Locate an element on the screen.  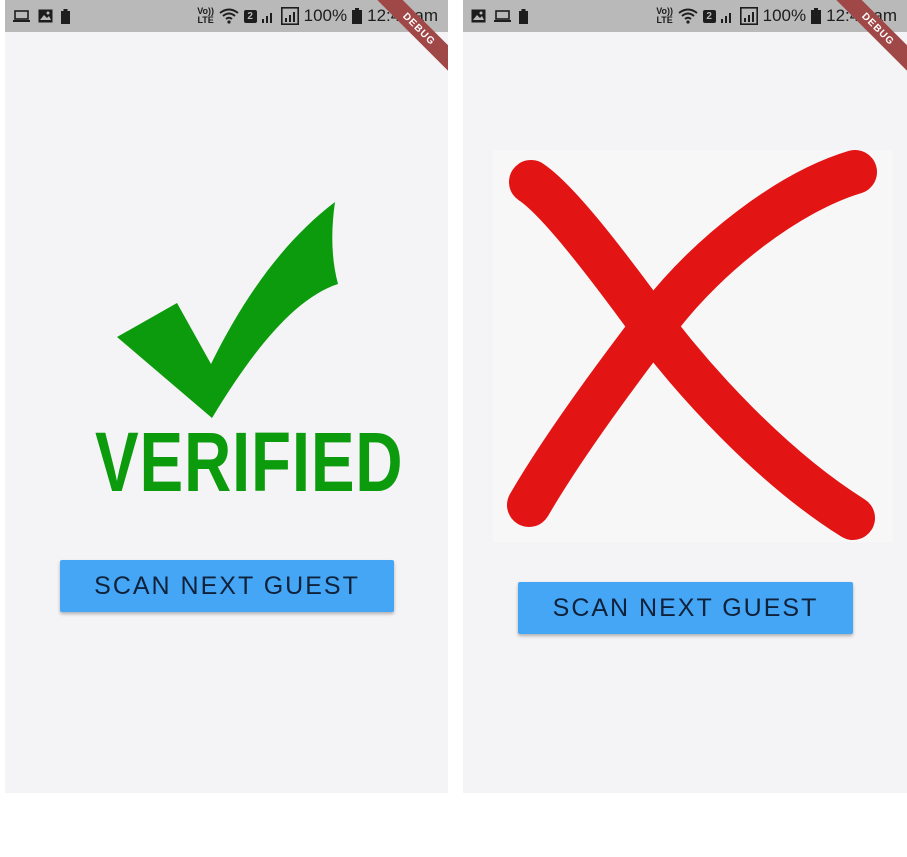
checkmark-icon is located at coordinates (227, 310).